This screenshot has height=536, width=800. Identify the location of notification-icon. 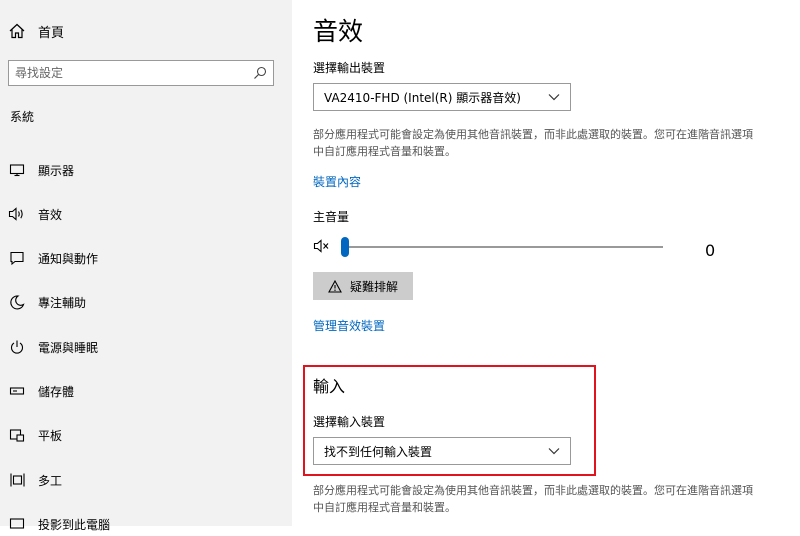
(17, 258).